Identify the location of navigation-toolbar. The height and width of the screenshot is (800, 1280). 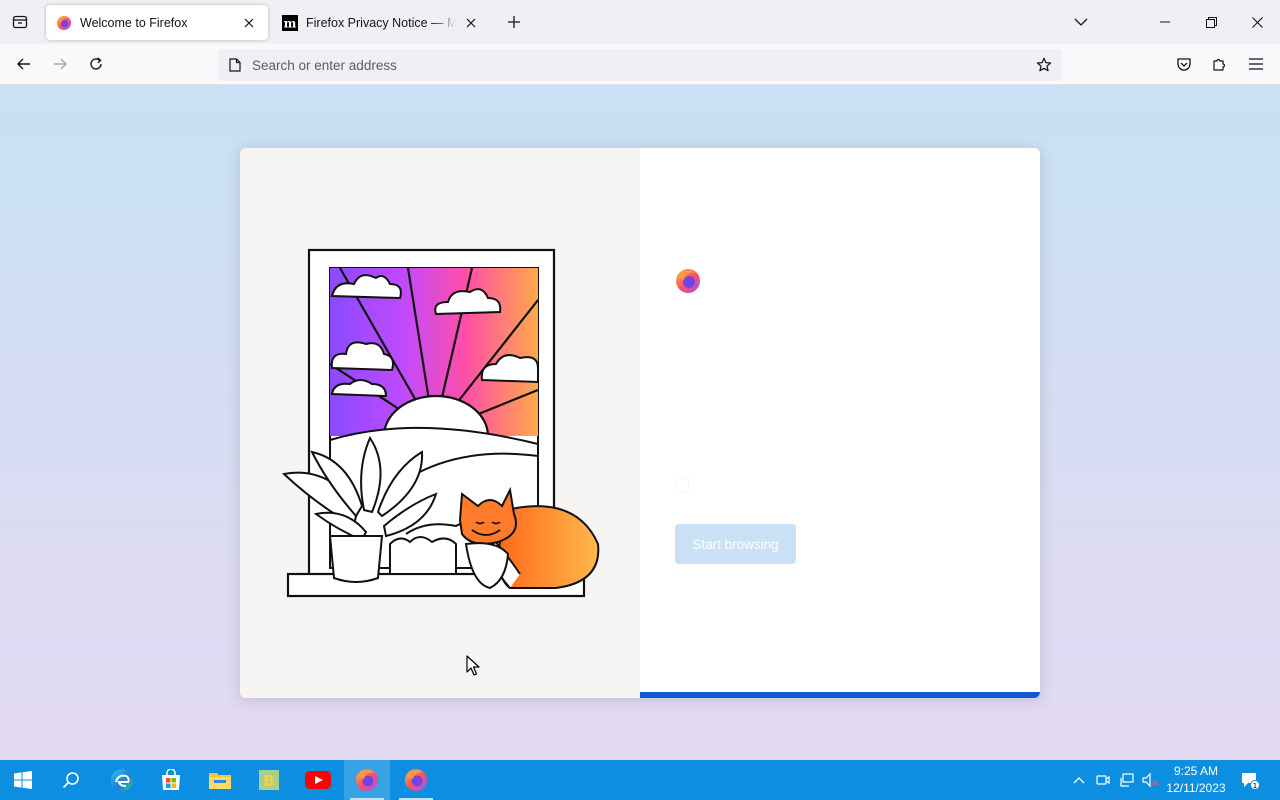
(640, 64).